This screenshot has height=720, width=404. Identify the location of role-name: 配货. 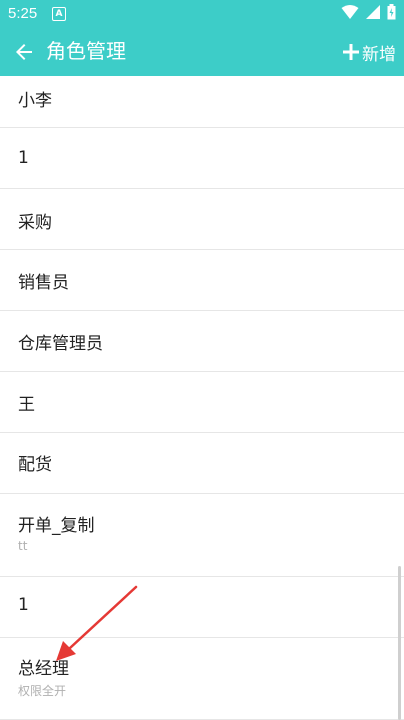
(35, 465).